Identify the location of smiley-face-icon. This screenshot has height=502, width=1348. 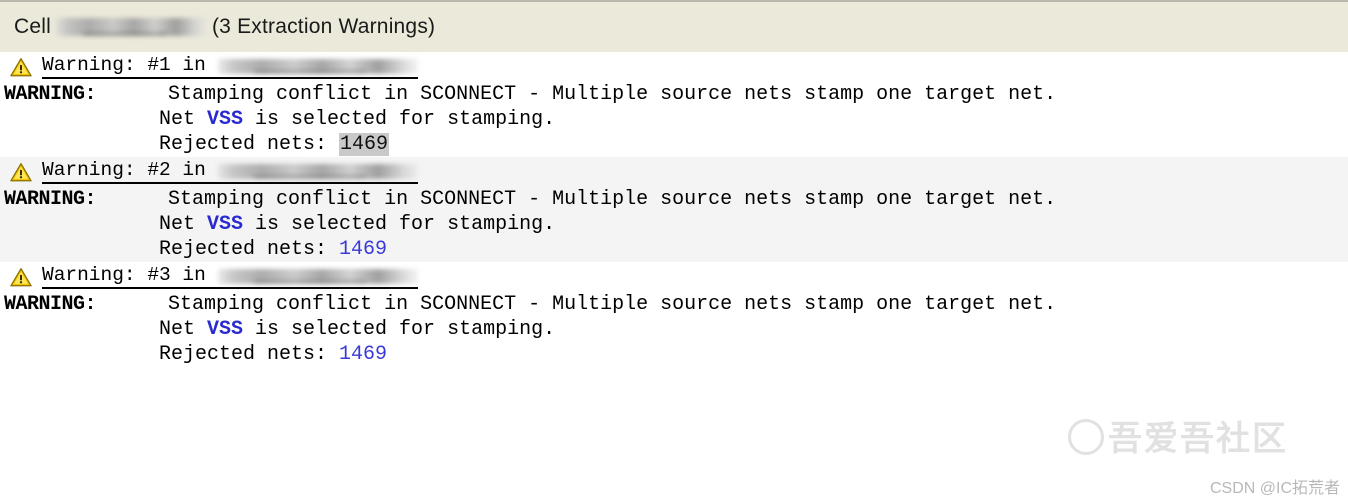
(1086, 437).